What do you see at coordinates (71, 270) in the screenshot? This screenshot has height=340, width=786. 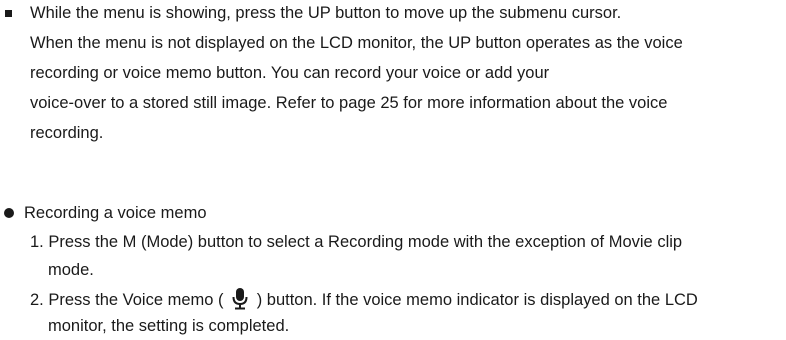 I see `step-1-text-2: mode.` at bounding box center [71, 270].